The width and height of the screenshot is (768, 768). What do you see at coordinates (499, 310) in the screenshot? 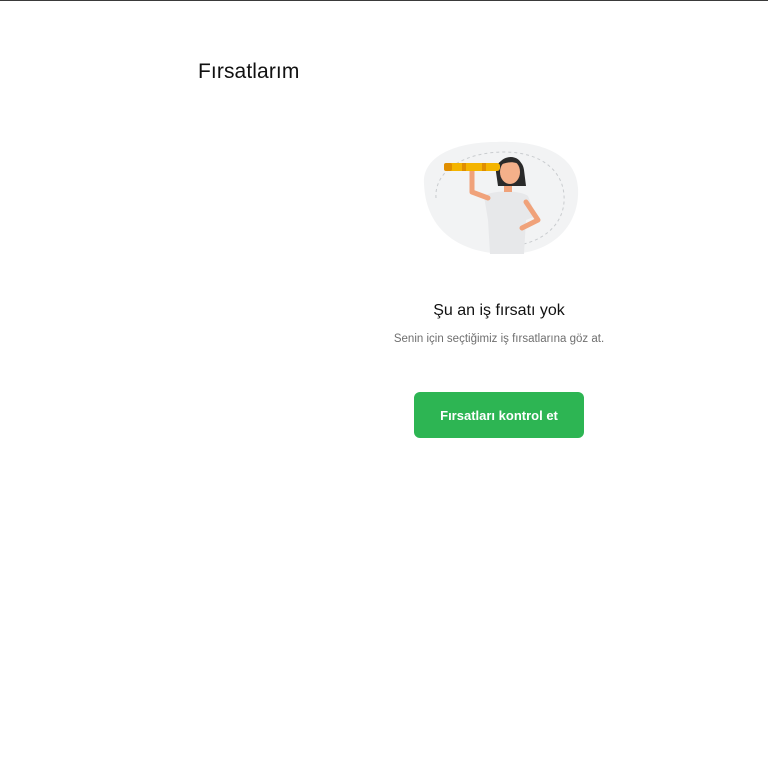
I see `empty-state-title: Şu an iş fırsatı yok` at bounding box center [499, 310].